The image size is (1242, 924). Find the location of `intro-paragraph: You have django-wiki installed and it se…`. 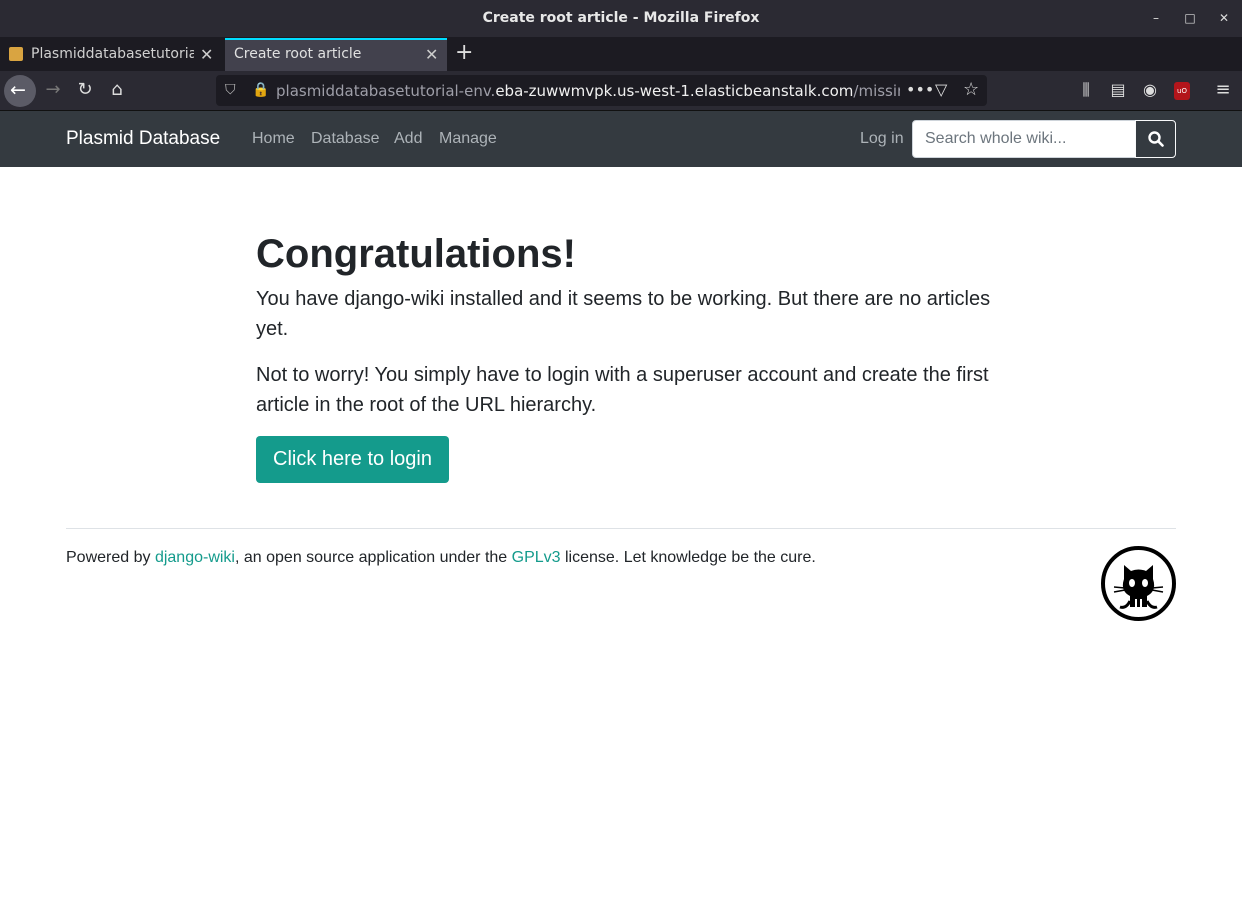

intro-paragraph: You have django-wiki installed and it se… is located at coordinates (623, 314).